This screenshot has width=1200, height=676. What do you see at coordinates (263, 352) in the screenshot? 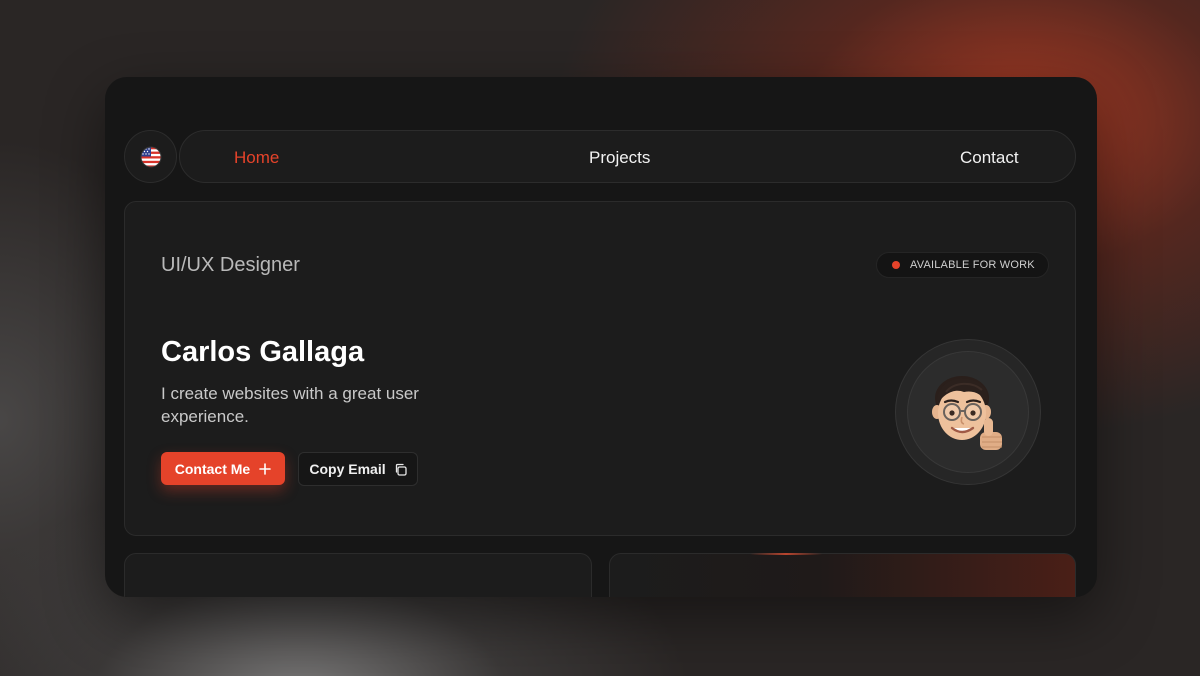
I see `person-name: Carlos Gallaga` at bounding box center [263, 352].